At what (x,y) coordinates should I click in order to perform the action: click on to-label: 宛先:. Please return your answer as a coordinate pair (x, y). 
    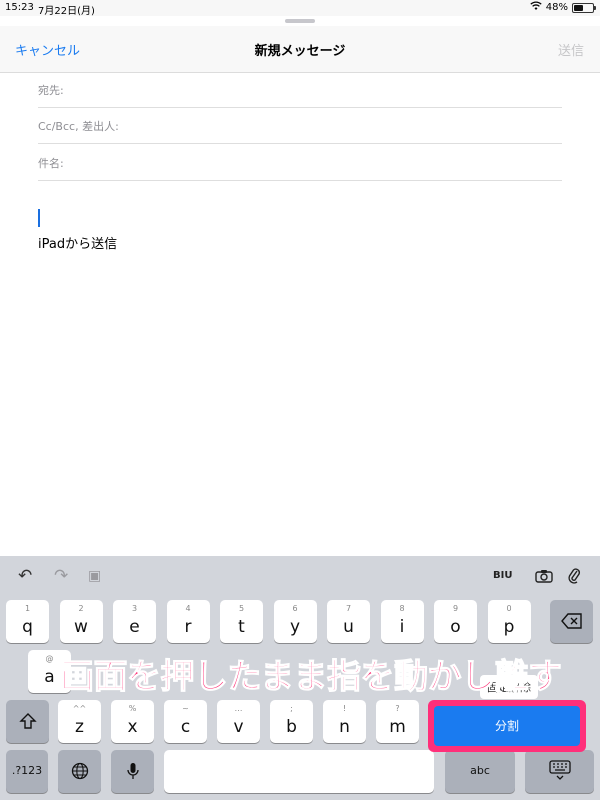
    Looking at the image, I should click on (51, 90).